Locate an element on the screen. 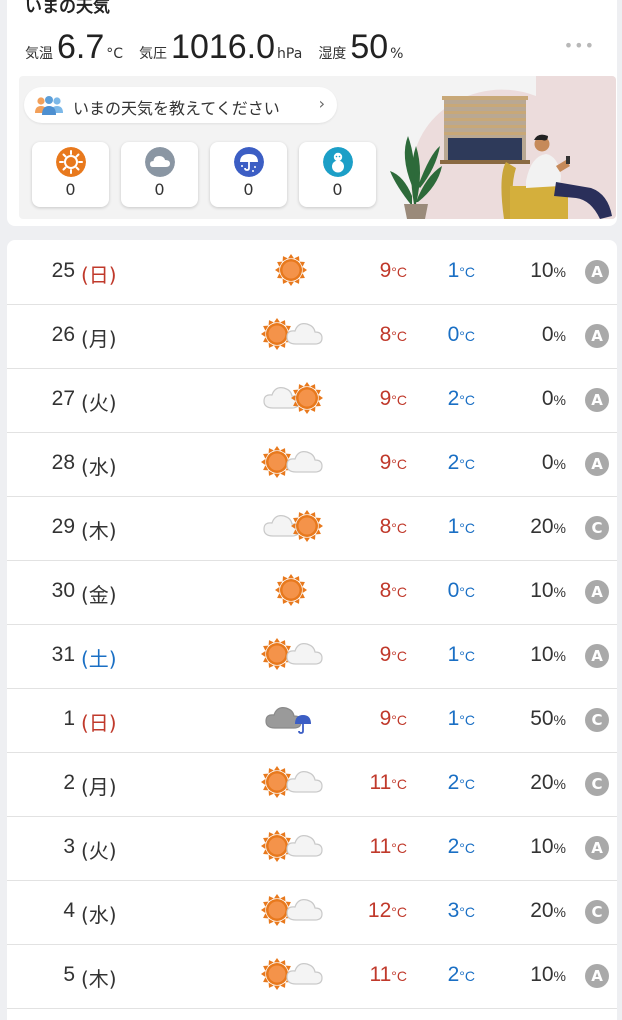 The width and height of the screenshot is (622, 1020). cloudy-report-button: 0 is located at coordinates (159, 174).